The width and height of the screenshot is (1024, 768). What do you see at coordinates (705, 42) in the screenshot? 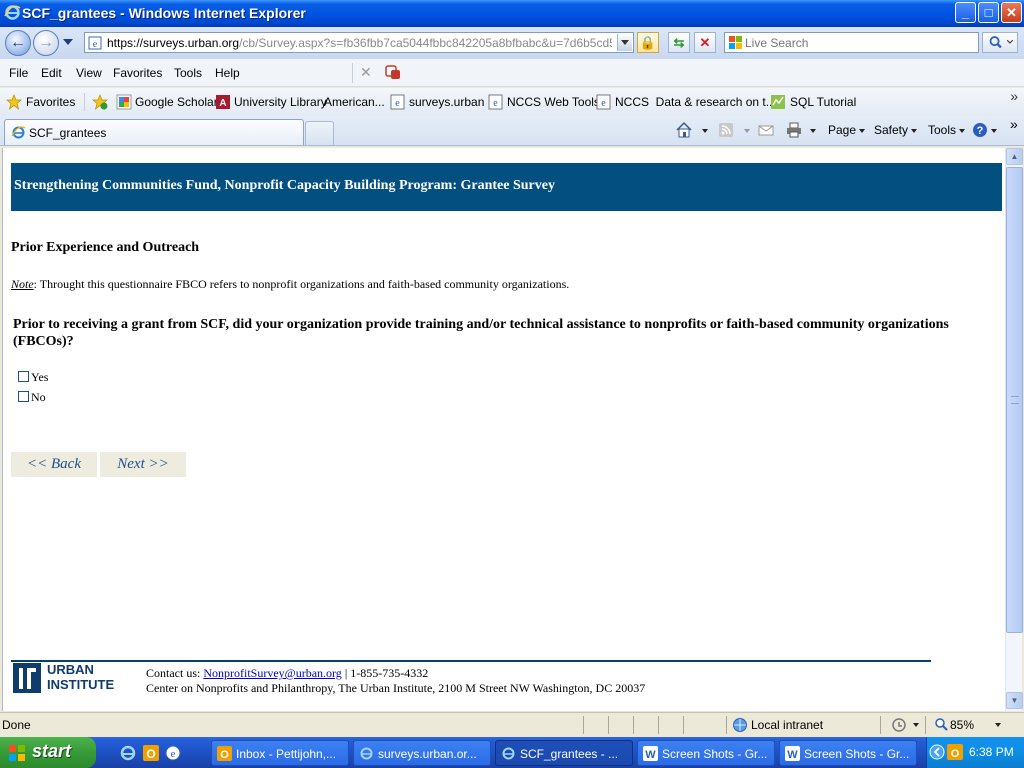
I see `stop-icon: ✕` at bounding box center [705, 42].